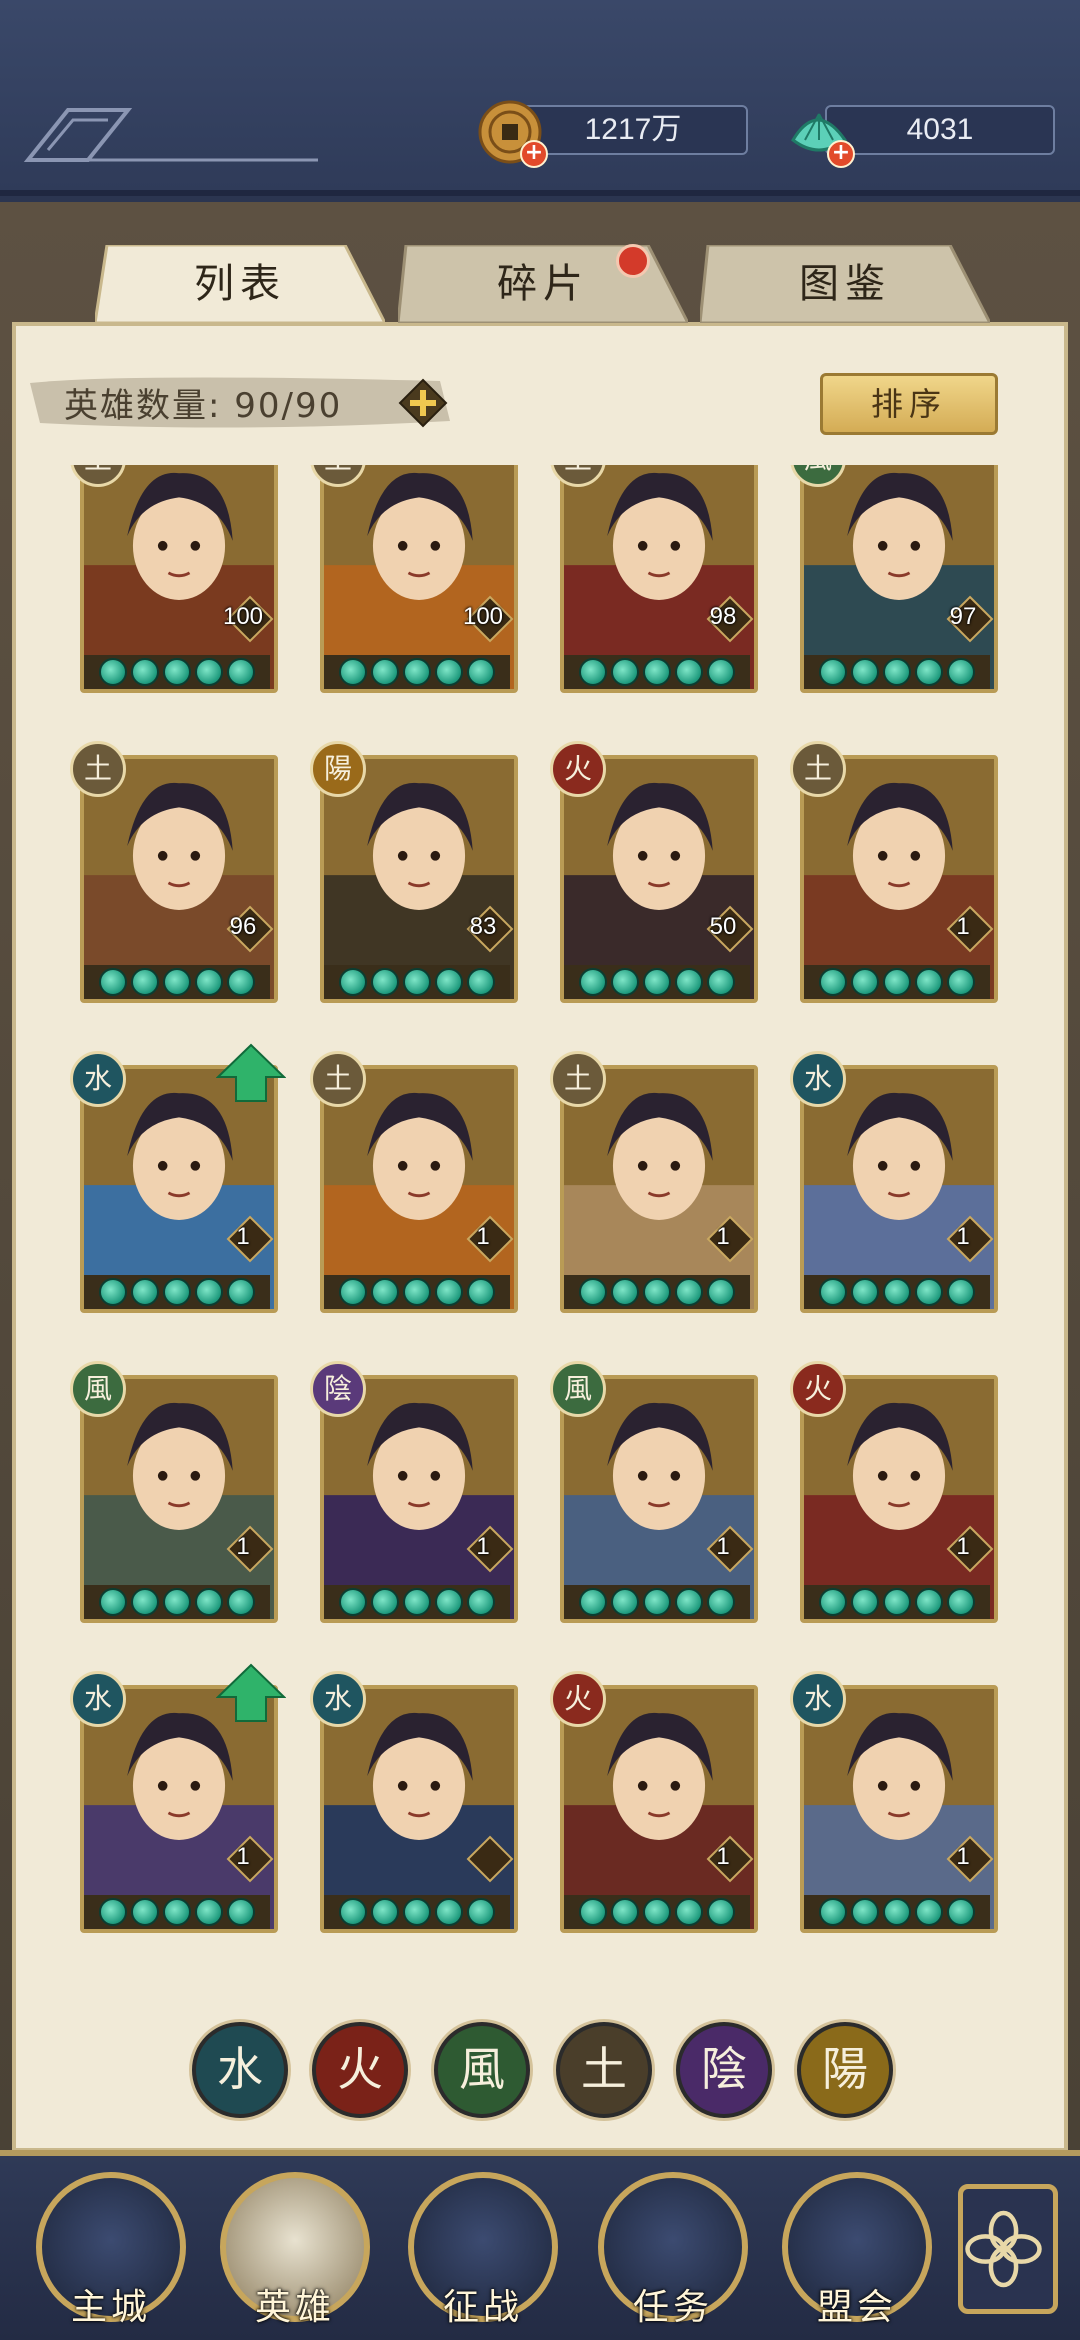 This screenshot has width=1080, height=2340. Describe the element at coordinates (240, 284) in the screenshot. I see `tab-list: 列表` at that location.